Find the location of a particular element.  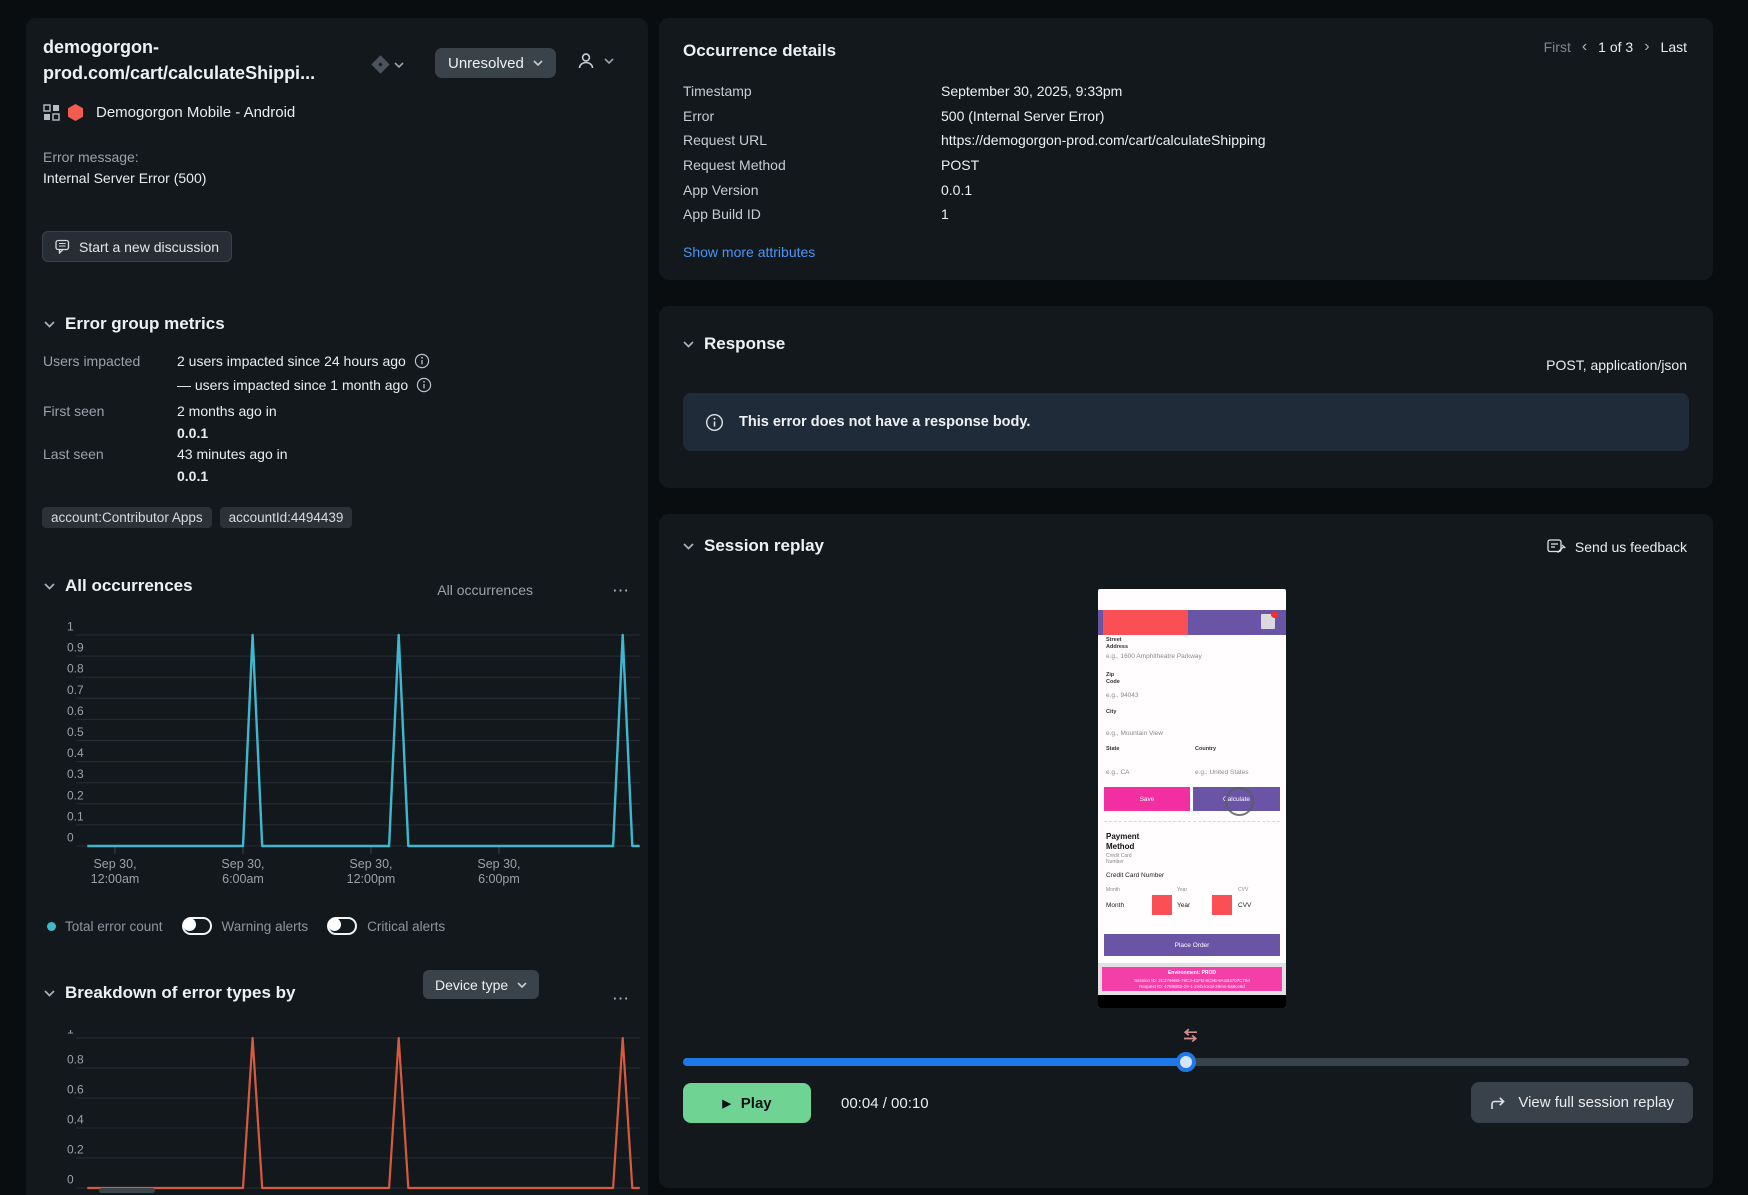

breakdown-more-menu: ⋯ is located at coordinates (621, 998).